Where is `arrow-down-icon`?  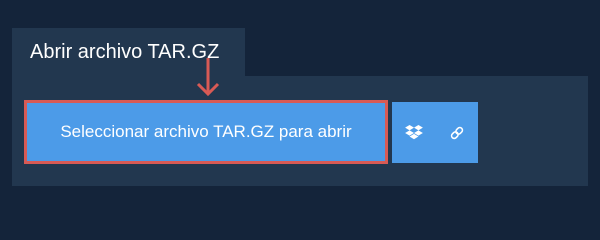 arrow-down-icon is located at coordinates (208, 77).